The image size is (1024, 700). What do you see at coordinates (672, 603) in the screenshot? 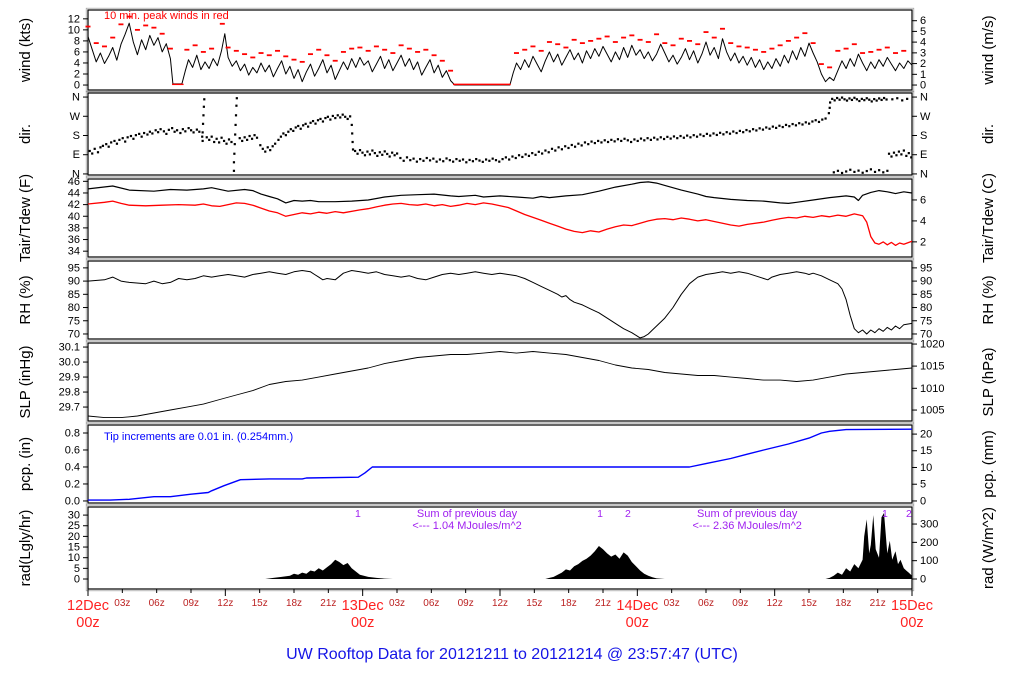
I see `hour-label: 03z` at bounding box center [672, 603].